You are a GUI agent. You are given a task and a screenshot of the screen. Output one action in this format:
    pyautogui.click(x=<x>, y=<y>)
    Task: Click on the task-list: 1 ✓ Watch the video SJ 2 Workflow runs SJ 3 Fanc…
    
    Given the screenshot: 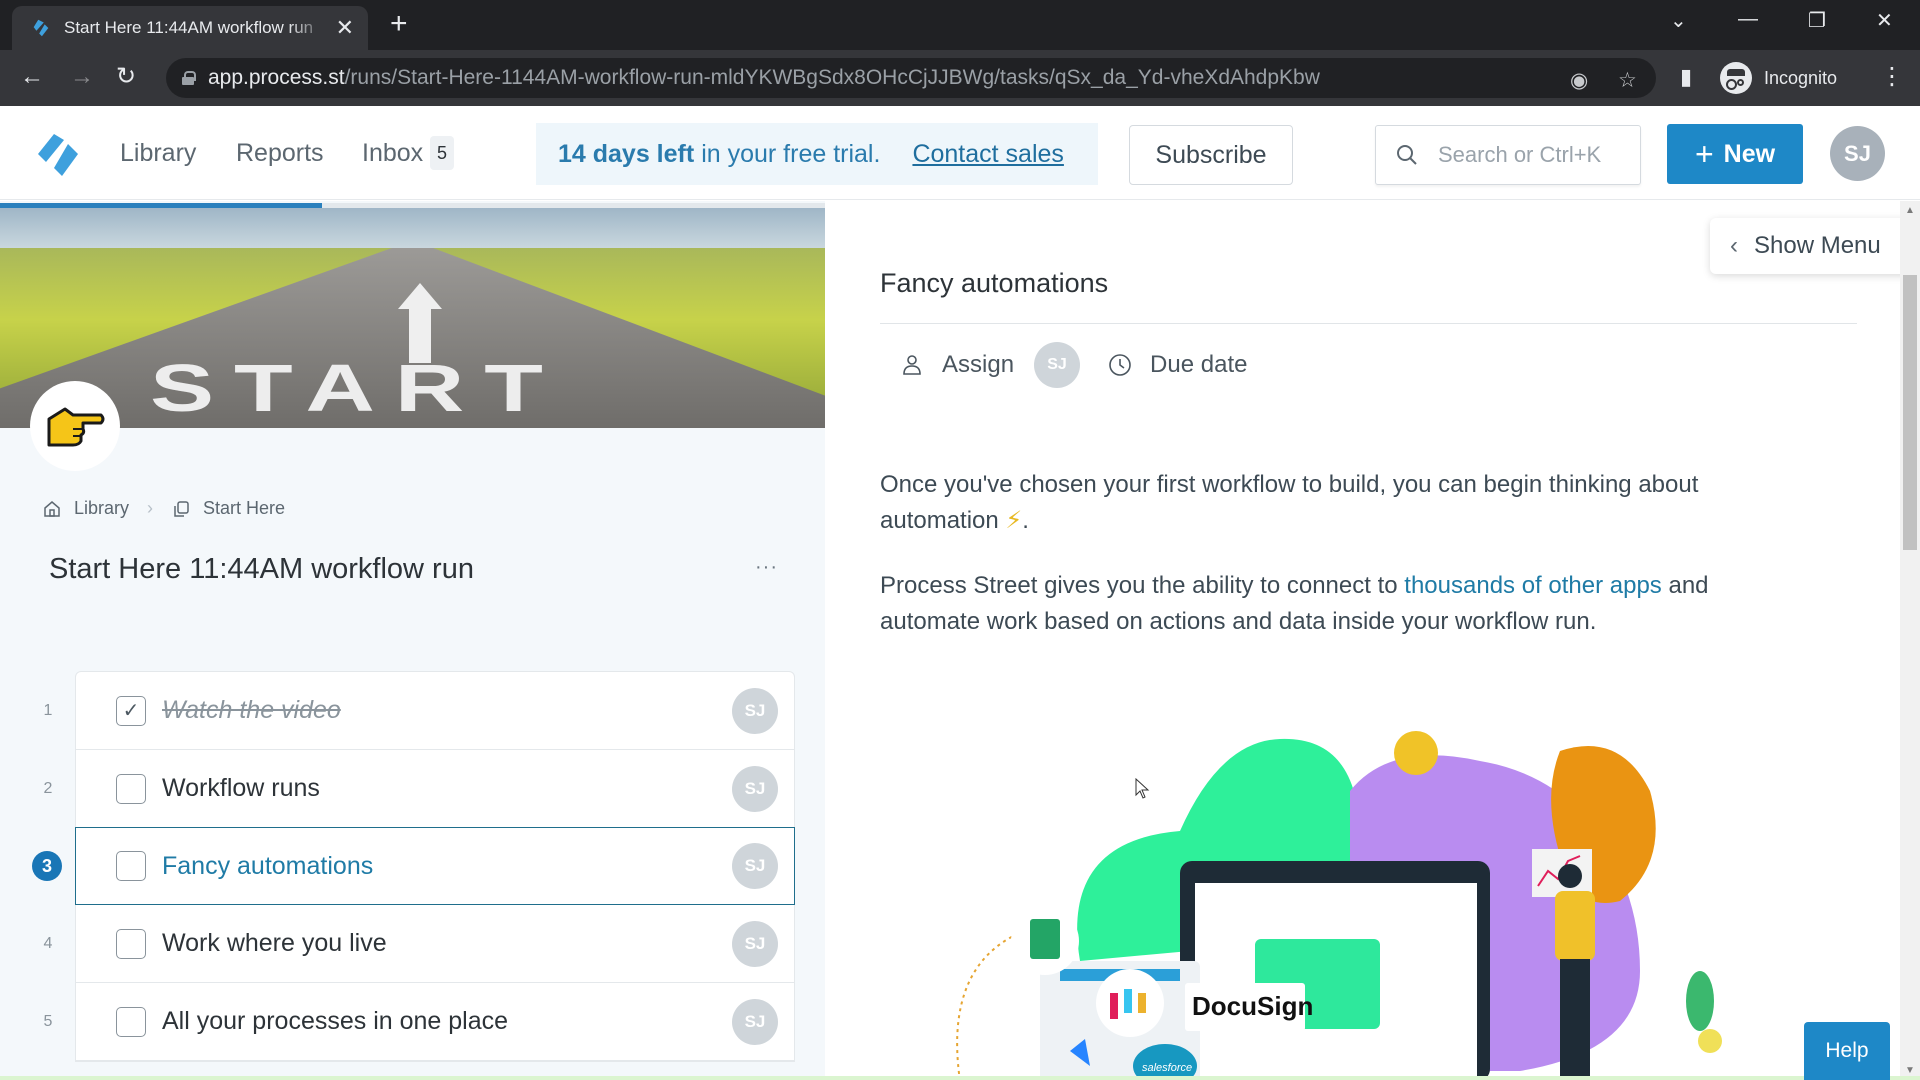 What is the action you would take?
    pyautogui.click(x=413, y=866)
    